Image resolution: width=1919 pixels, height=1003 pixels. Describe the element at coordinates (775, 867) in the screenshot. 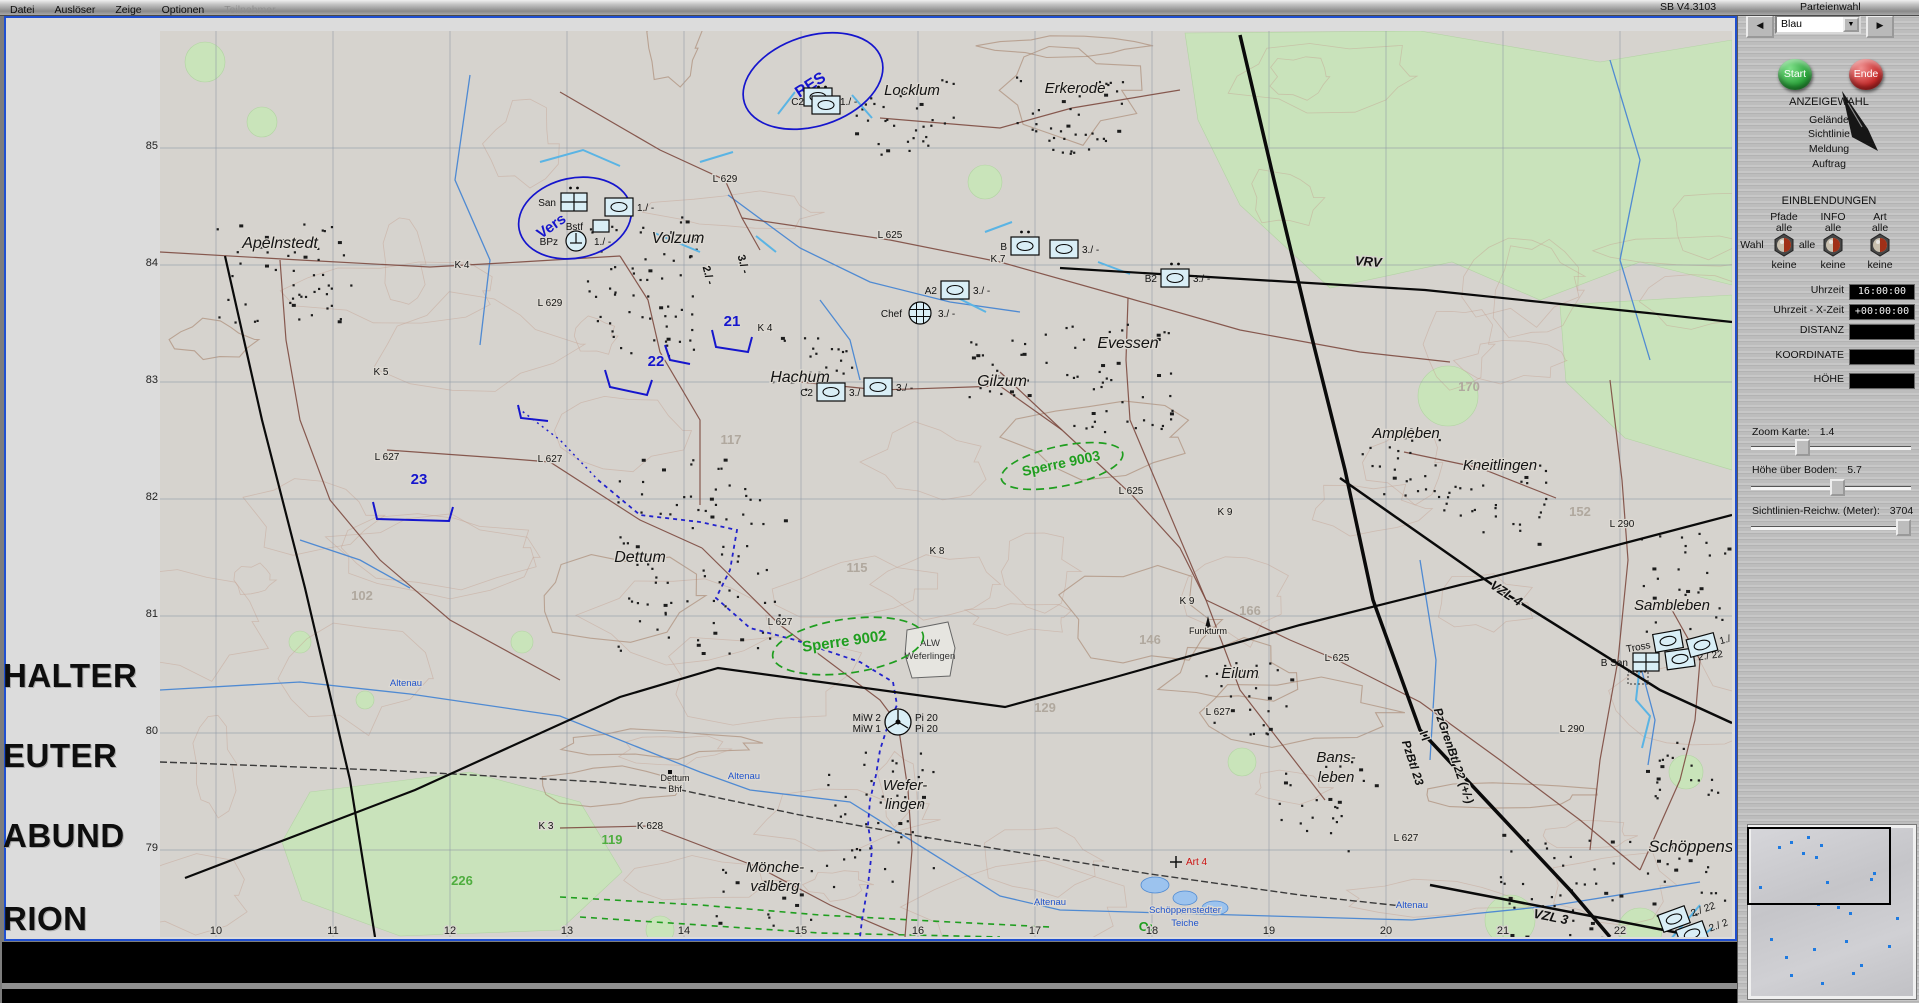

I see `svg-text: Mönche-` at that location.